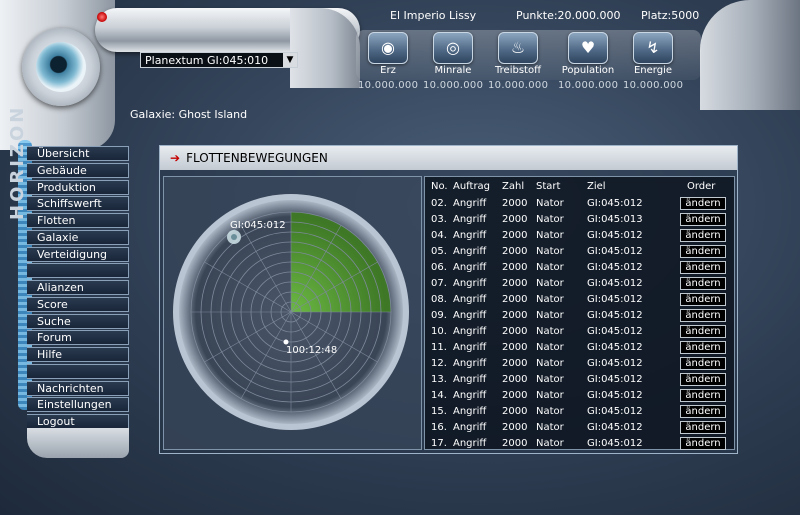 The width and height of the screenshot is (800, 515). I want to click on panel-title: FLOTTENBEWEGUNGEN, so click(257, 158).